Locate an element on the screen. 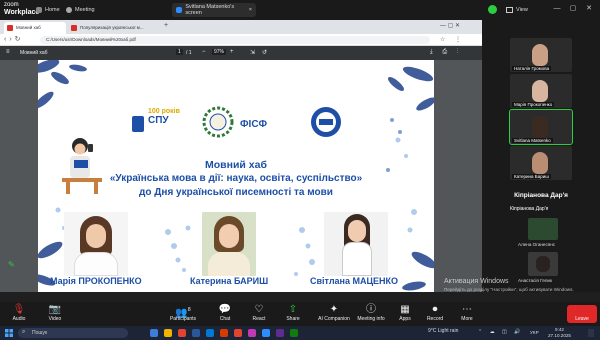  camera-icon: 📷 is located at coordinates (55, 309).